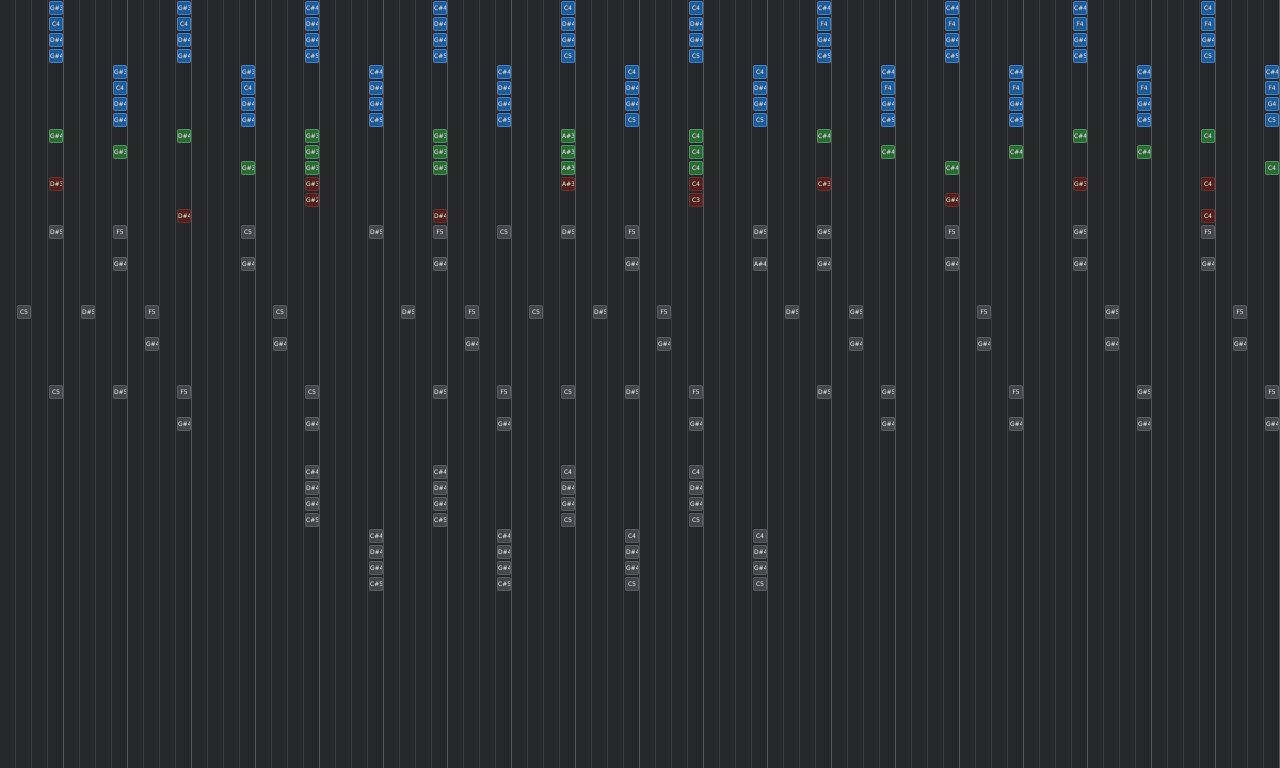 Image resolution: width=1280 pixels, height=768 pixels. I want to click on note-block: C3, so click(696, 200).